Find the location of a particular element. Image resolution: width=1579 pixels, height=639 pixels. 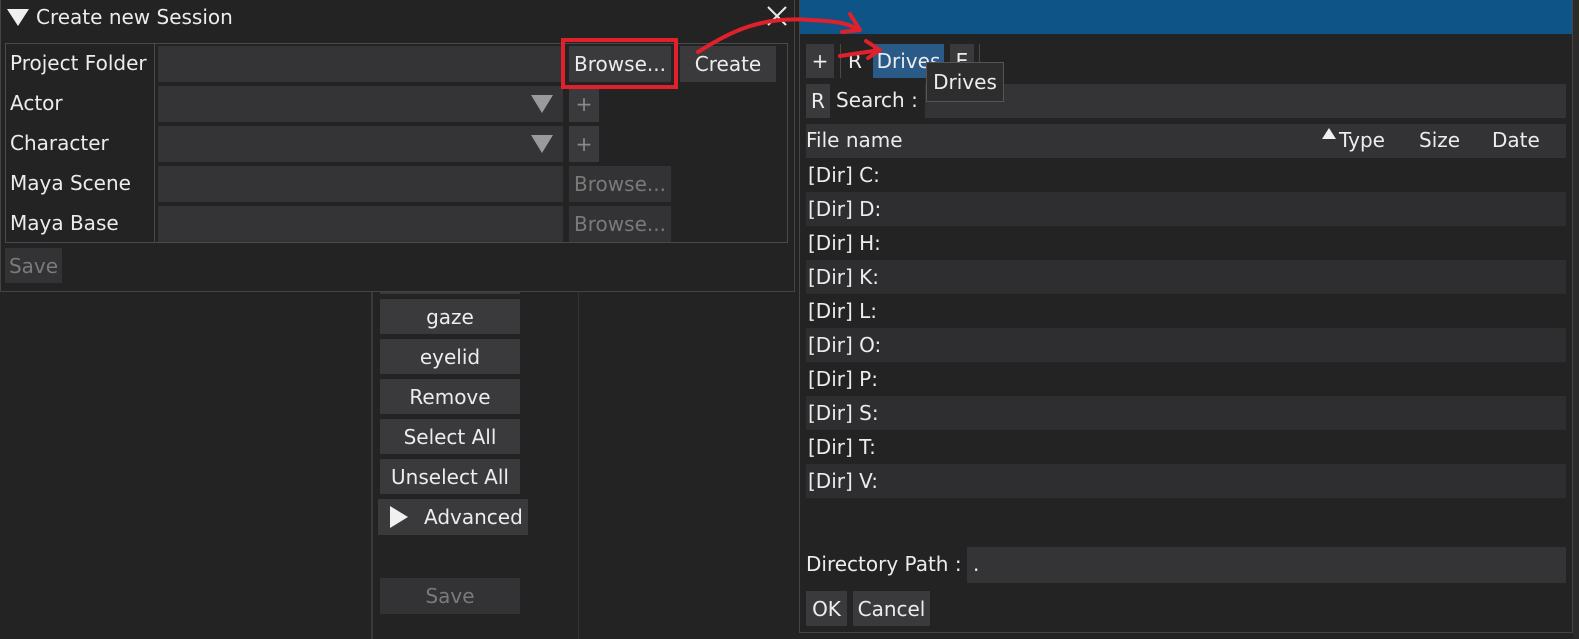

eyelid-button: eyelid is located at coordinates (450, 356).